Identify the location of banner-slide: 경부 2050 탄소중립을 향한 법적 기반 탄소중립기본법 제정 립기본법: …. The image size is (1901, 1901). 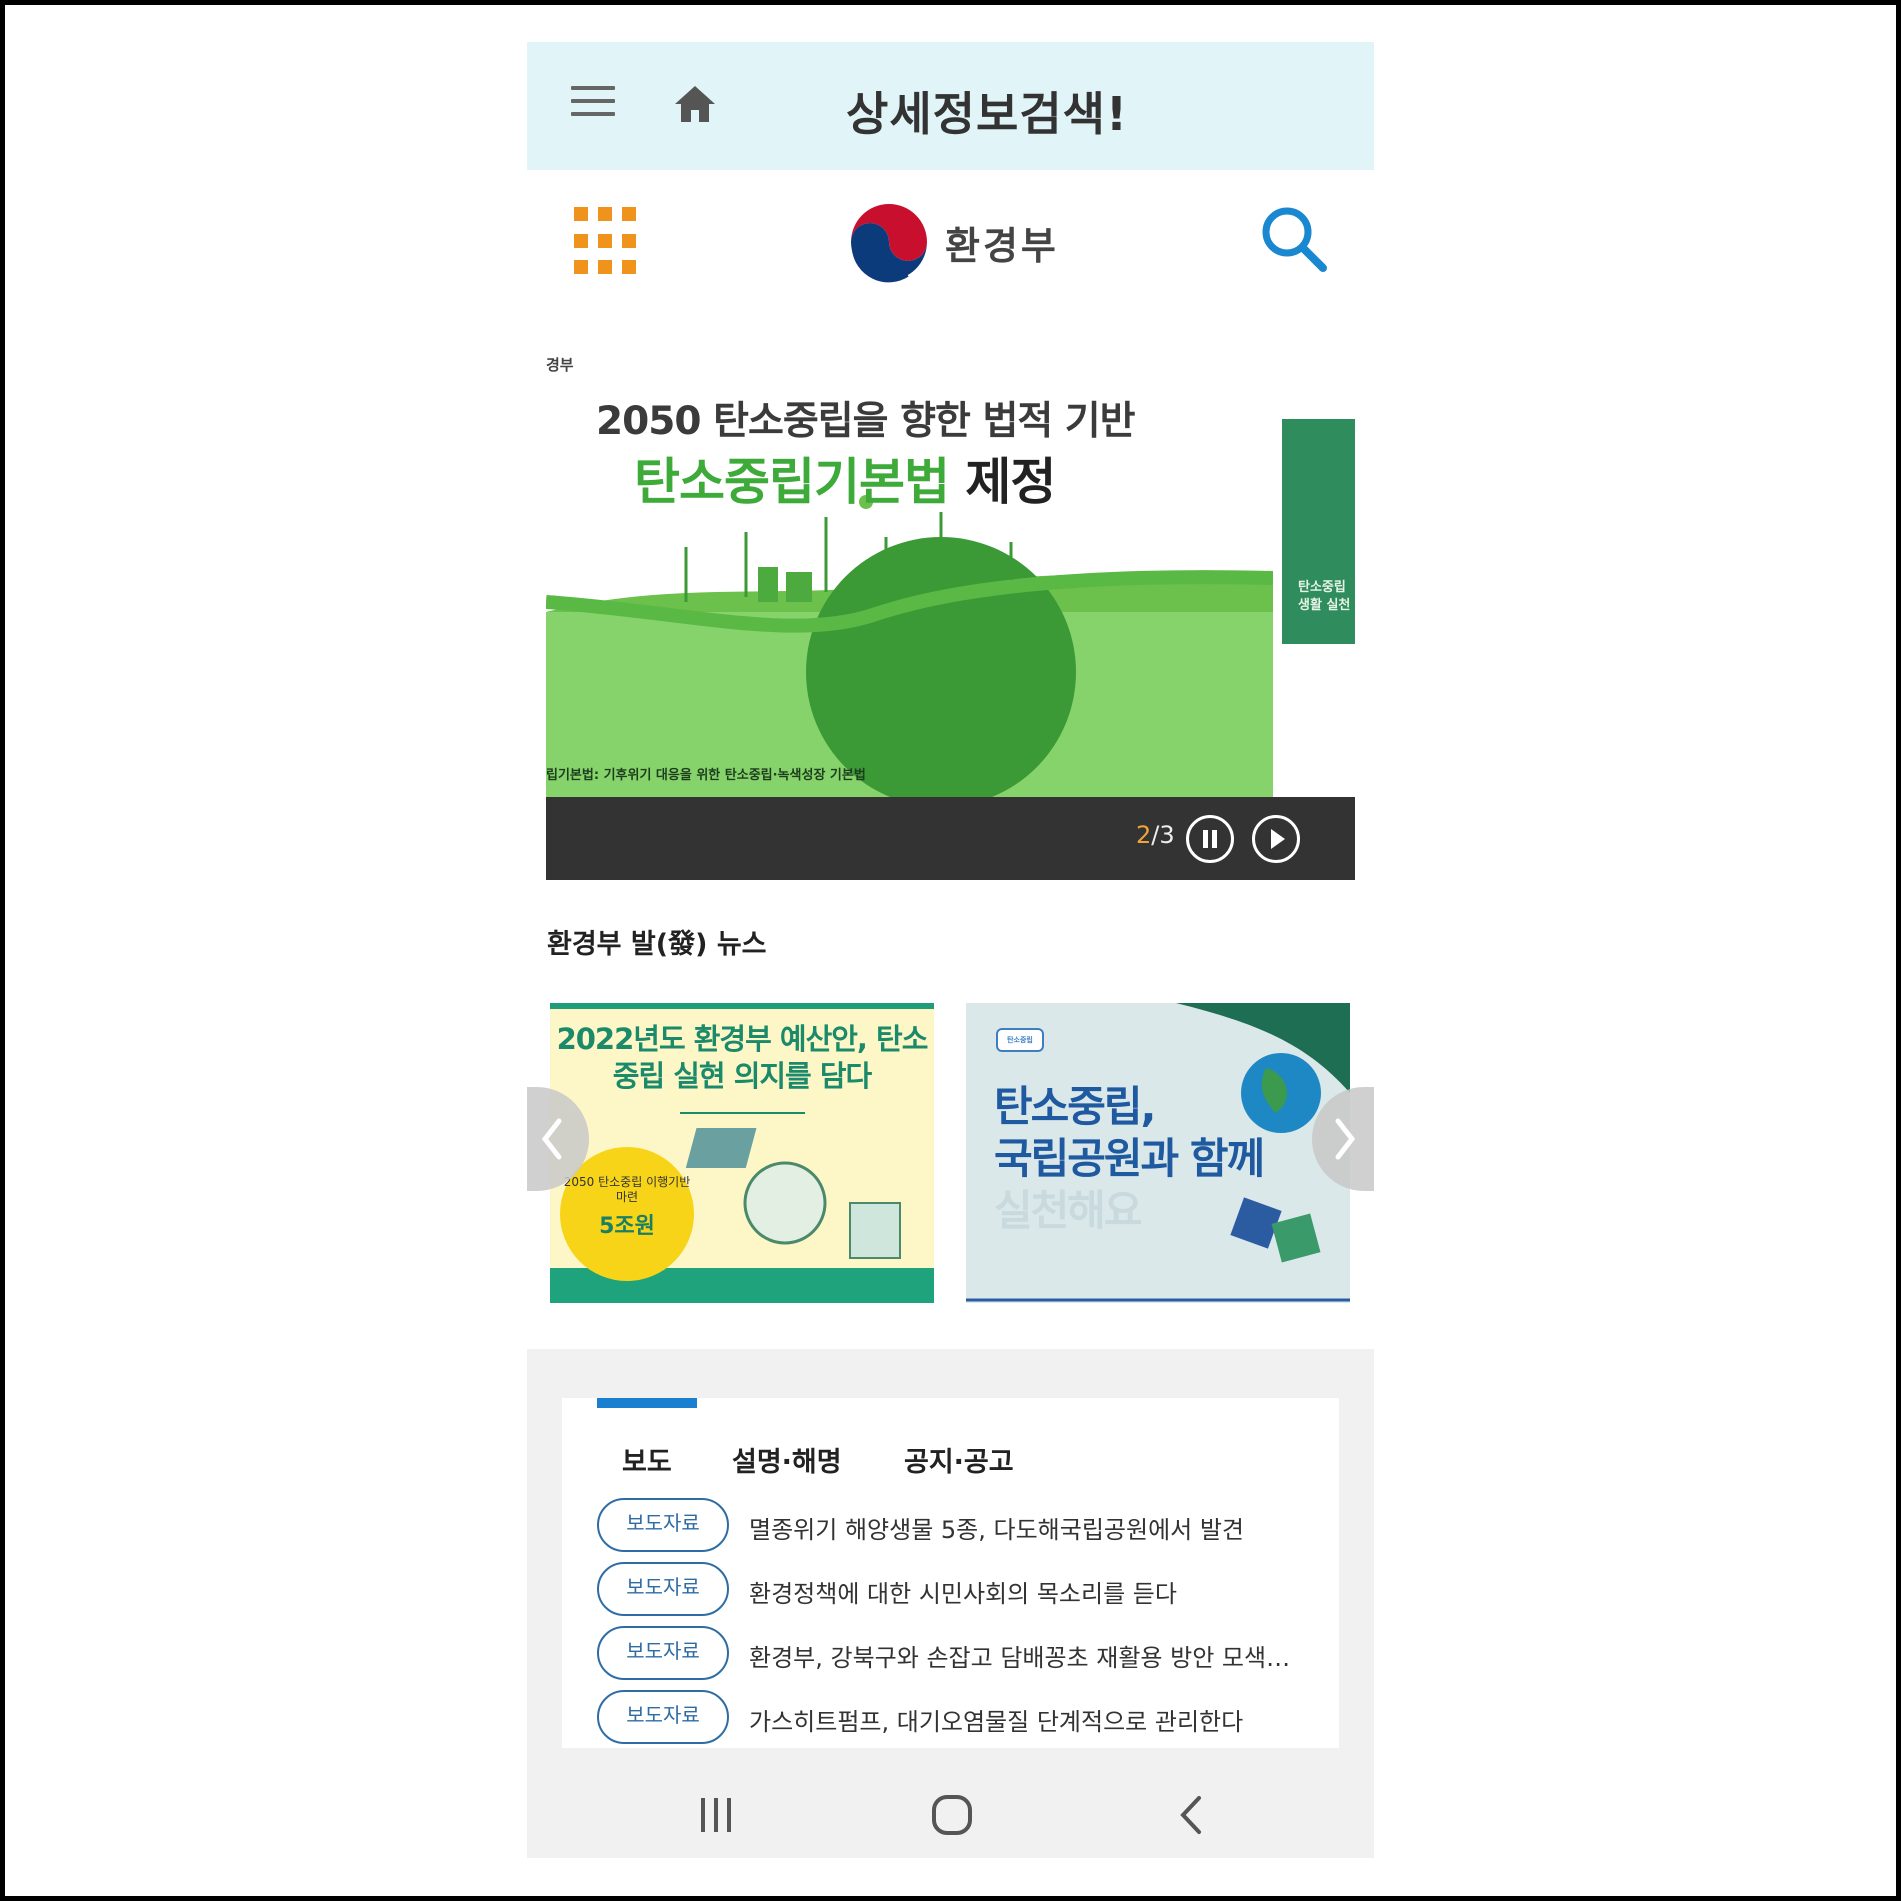
(909, 569).